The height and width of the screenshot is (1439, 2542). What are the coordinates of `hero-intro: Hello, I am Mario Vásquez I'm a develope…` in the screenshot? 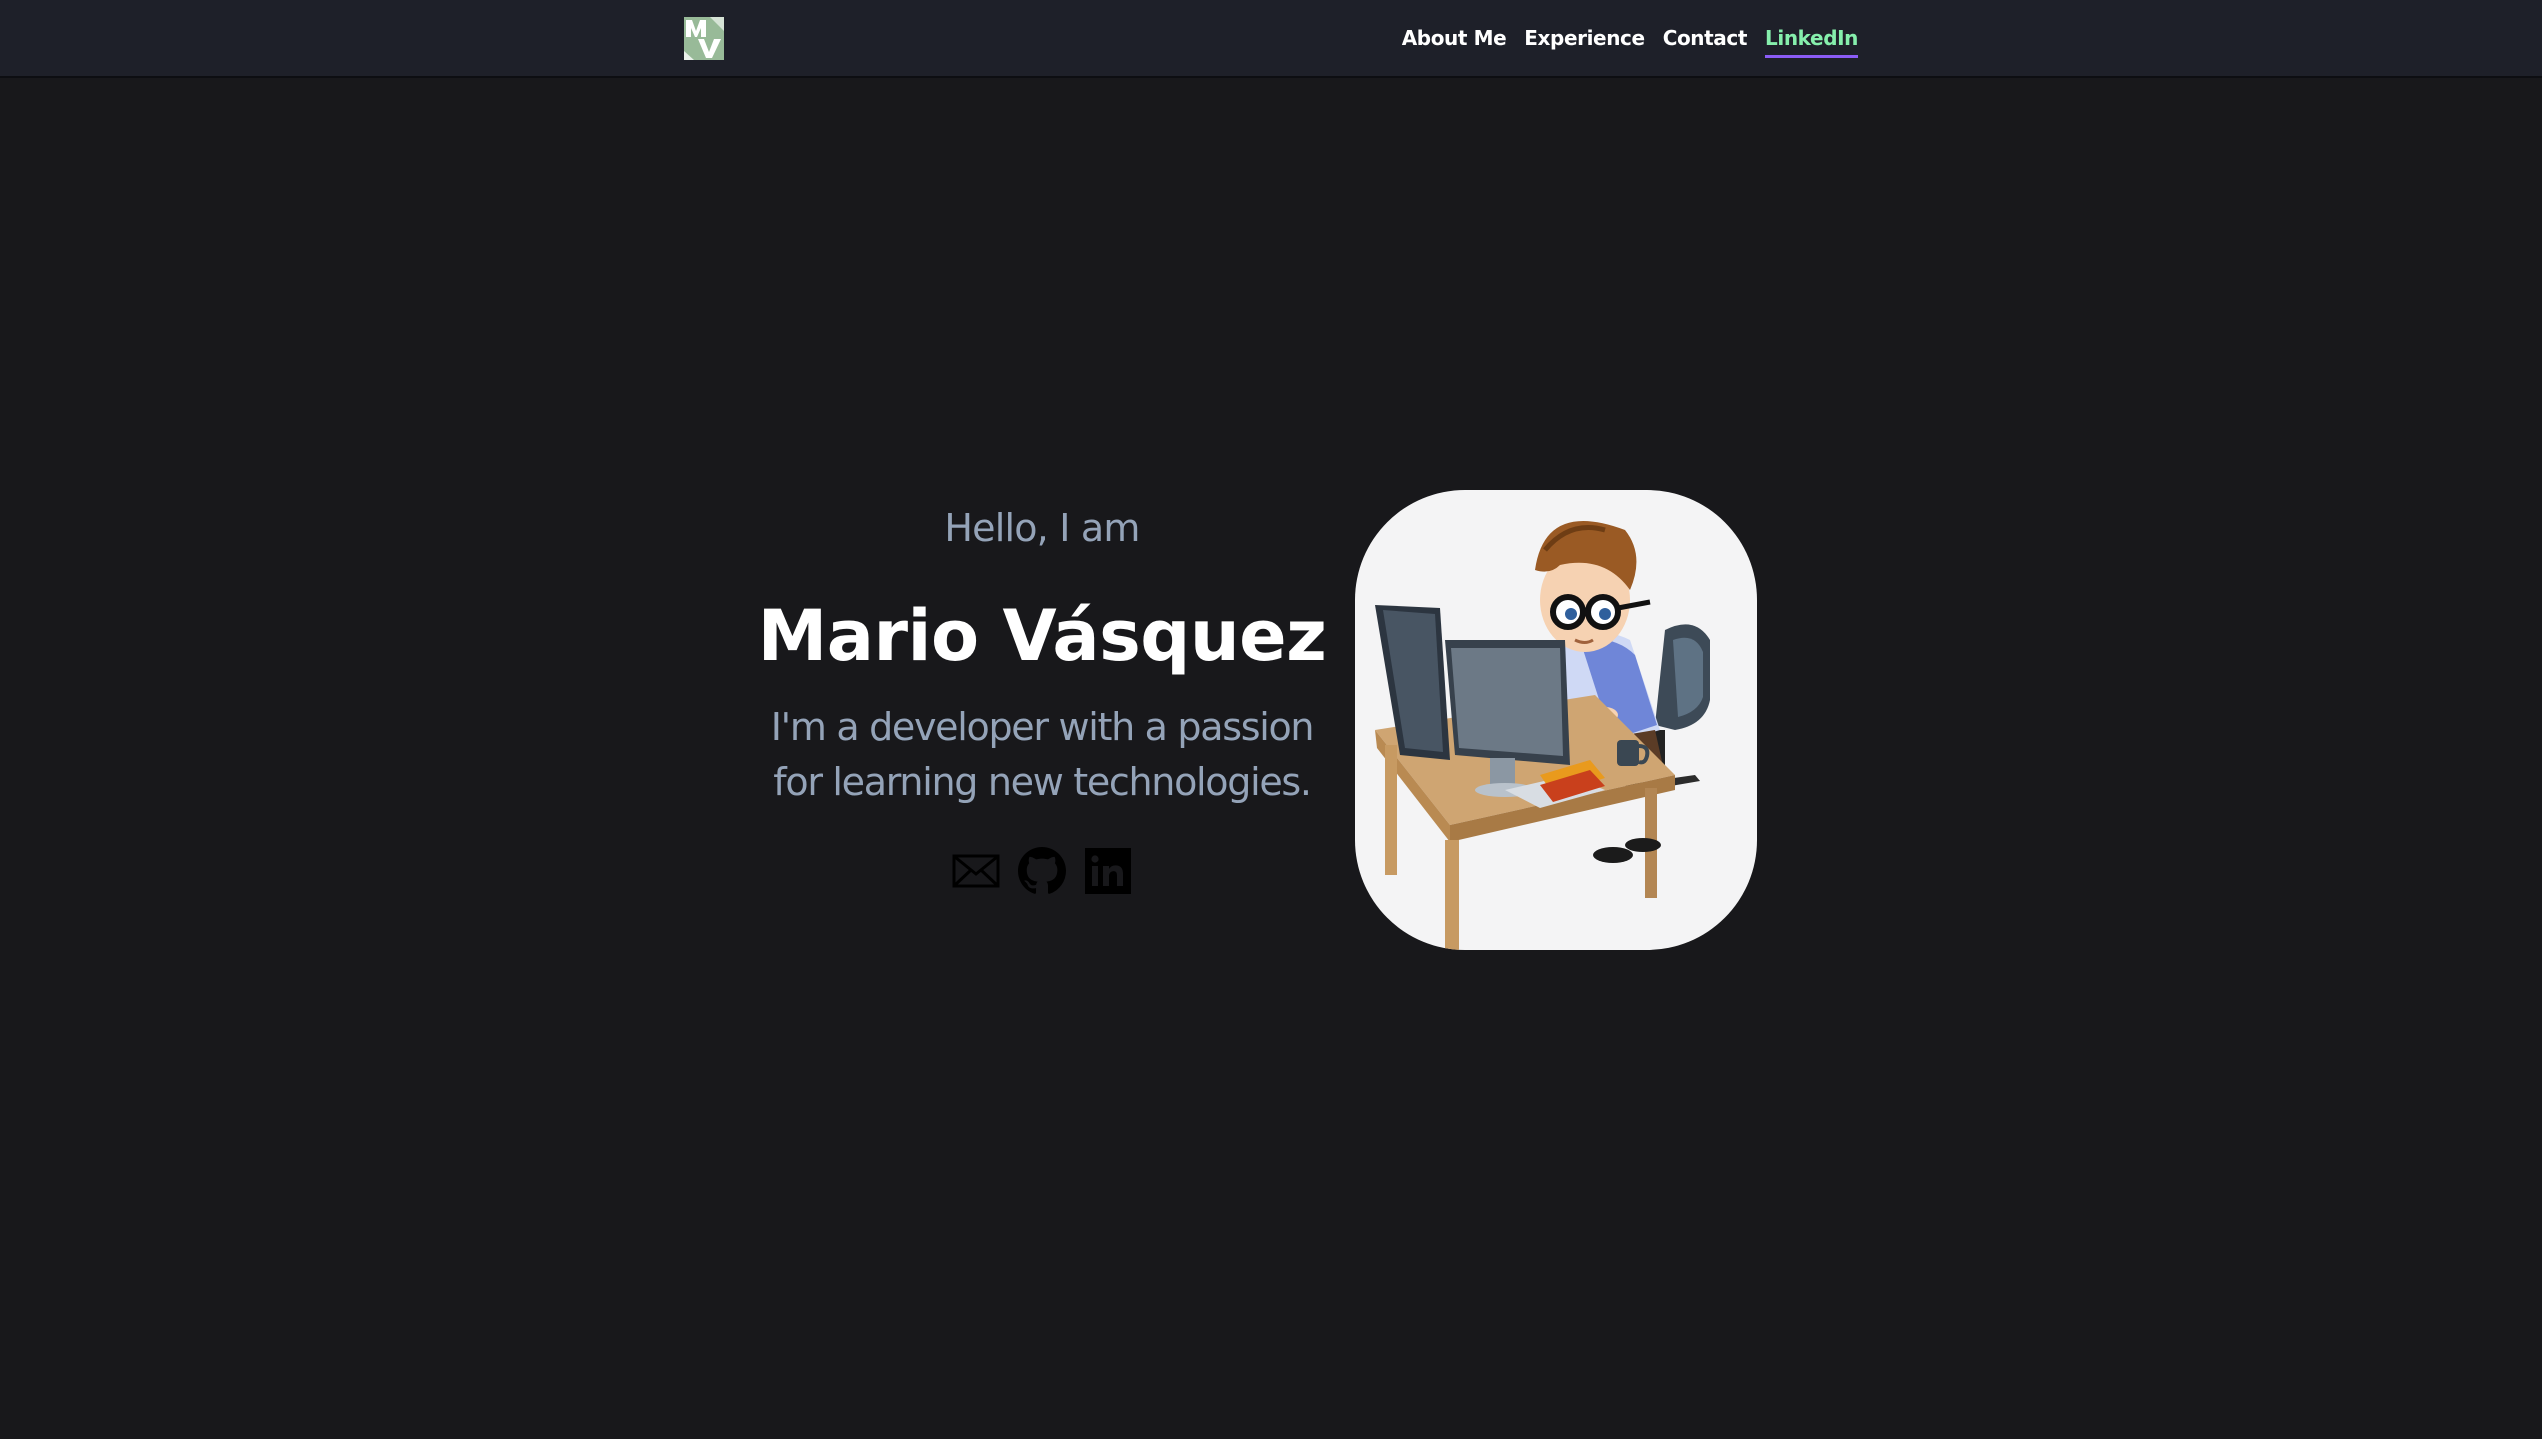 It's located at (1042, 697).